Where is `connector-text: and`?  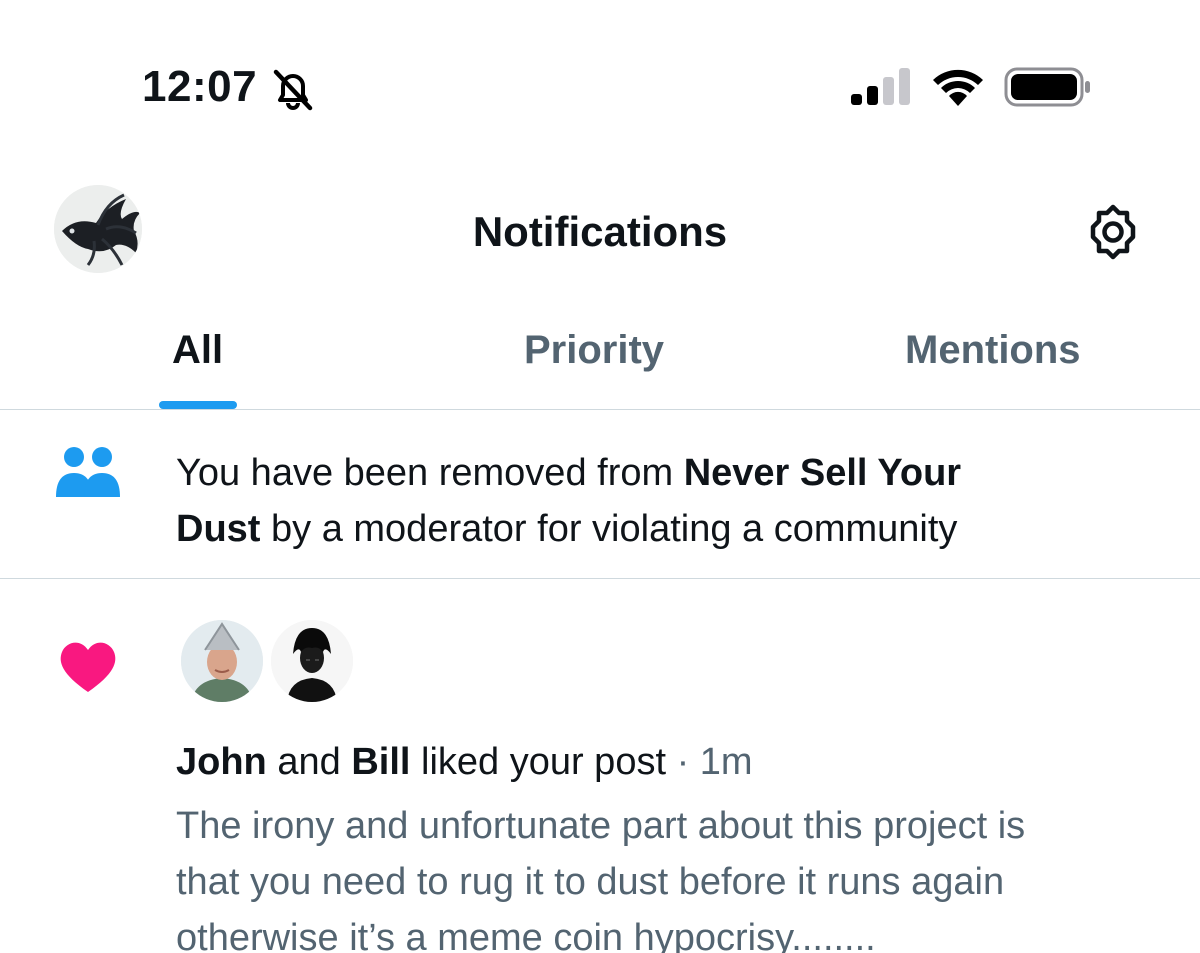 connector-text: and is located at coordinates (309, 762).